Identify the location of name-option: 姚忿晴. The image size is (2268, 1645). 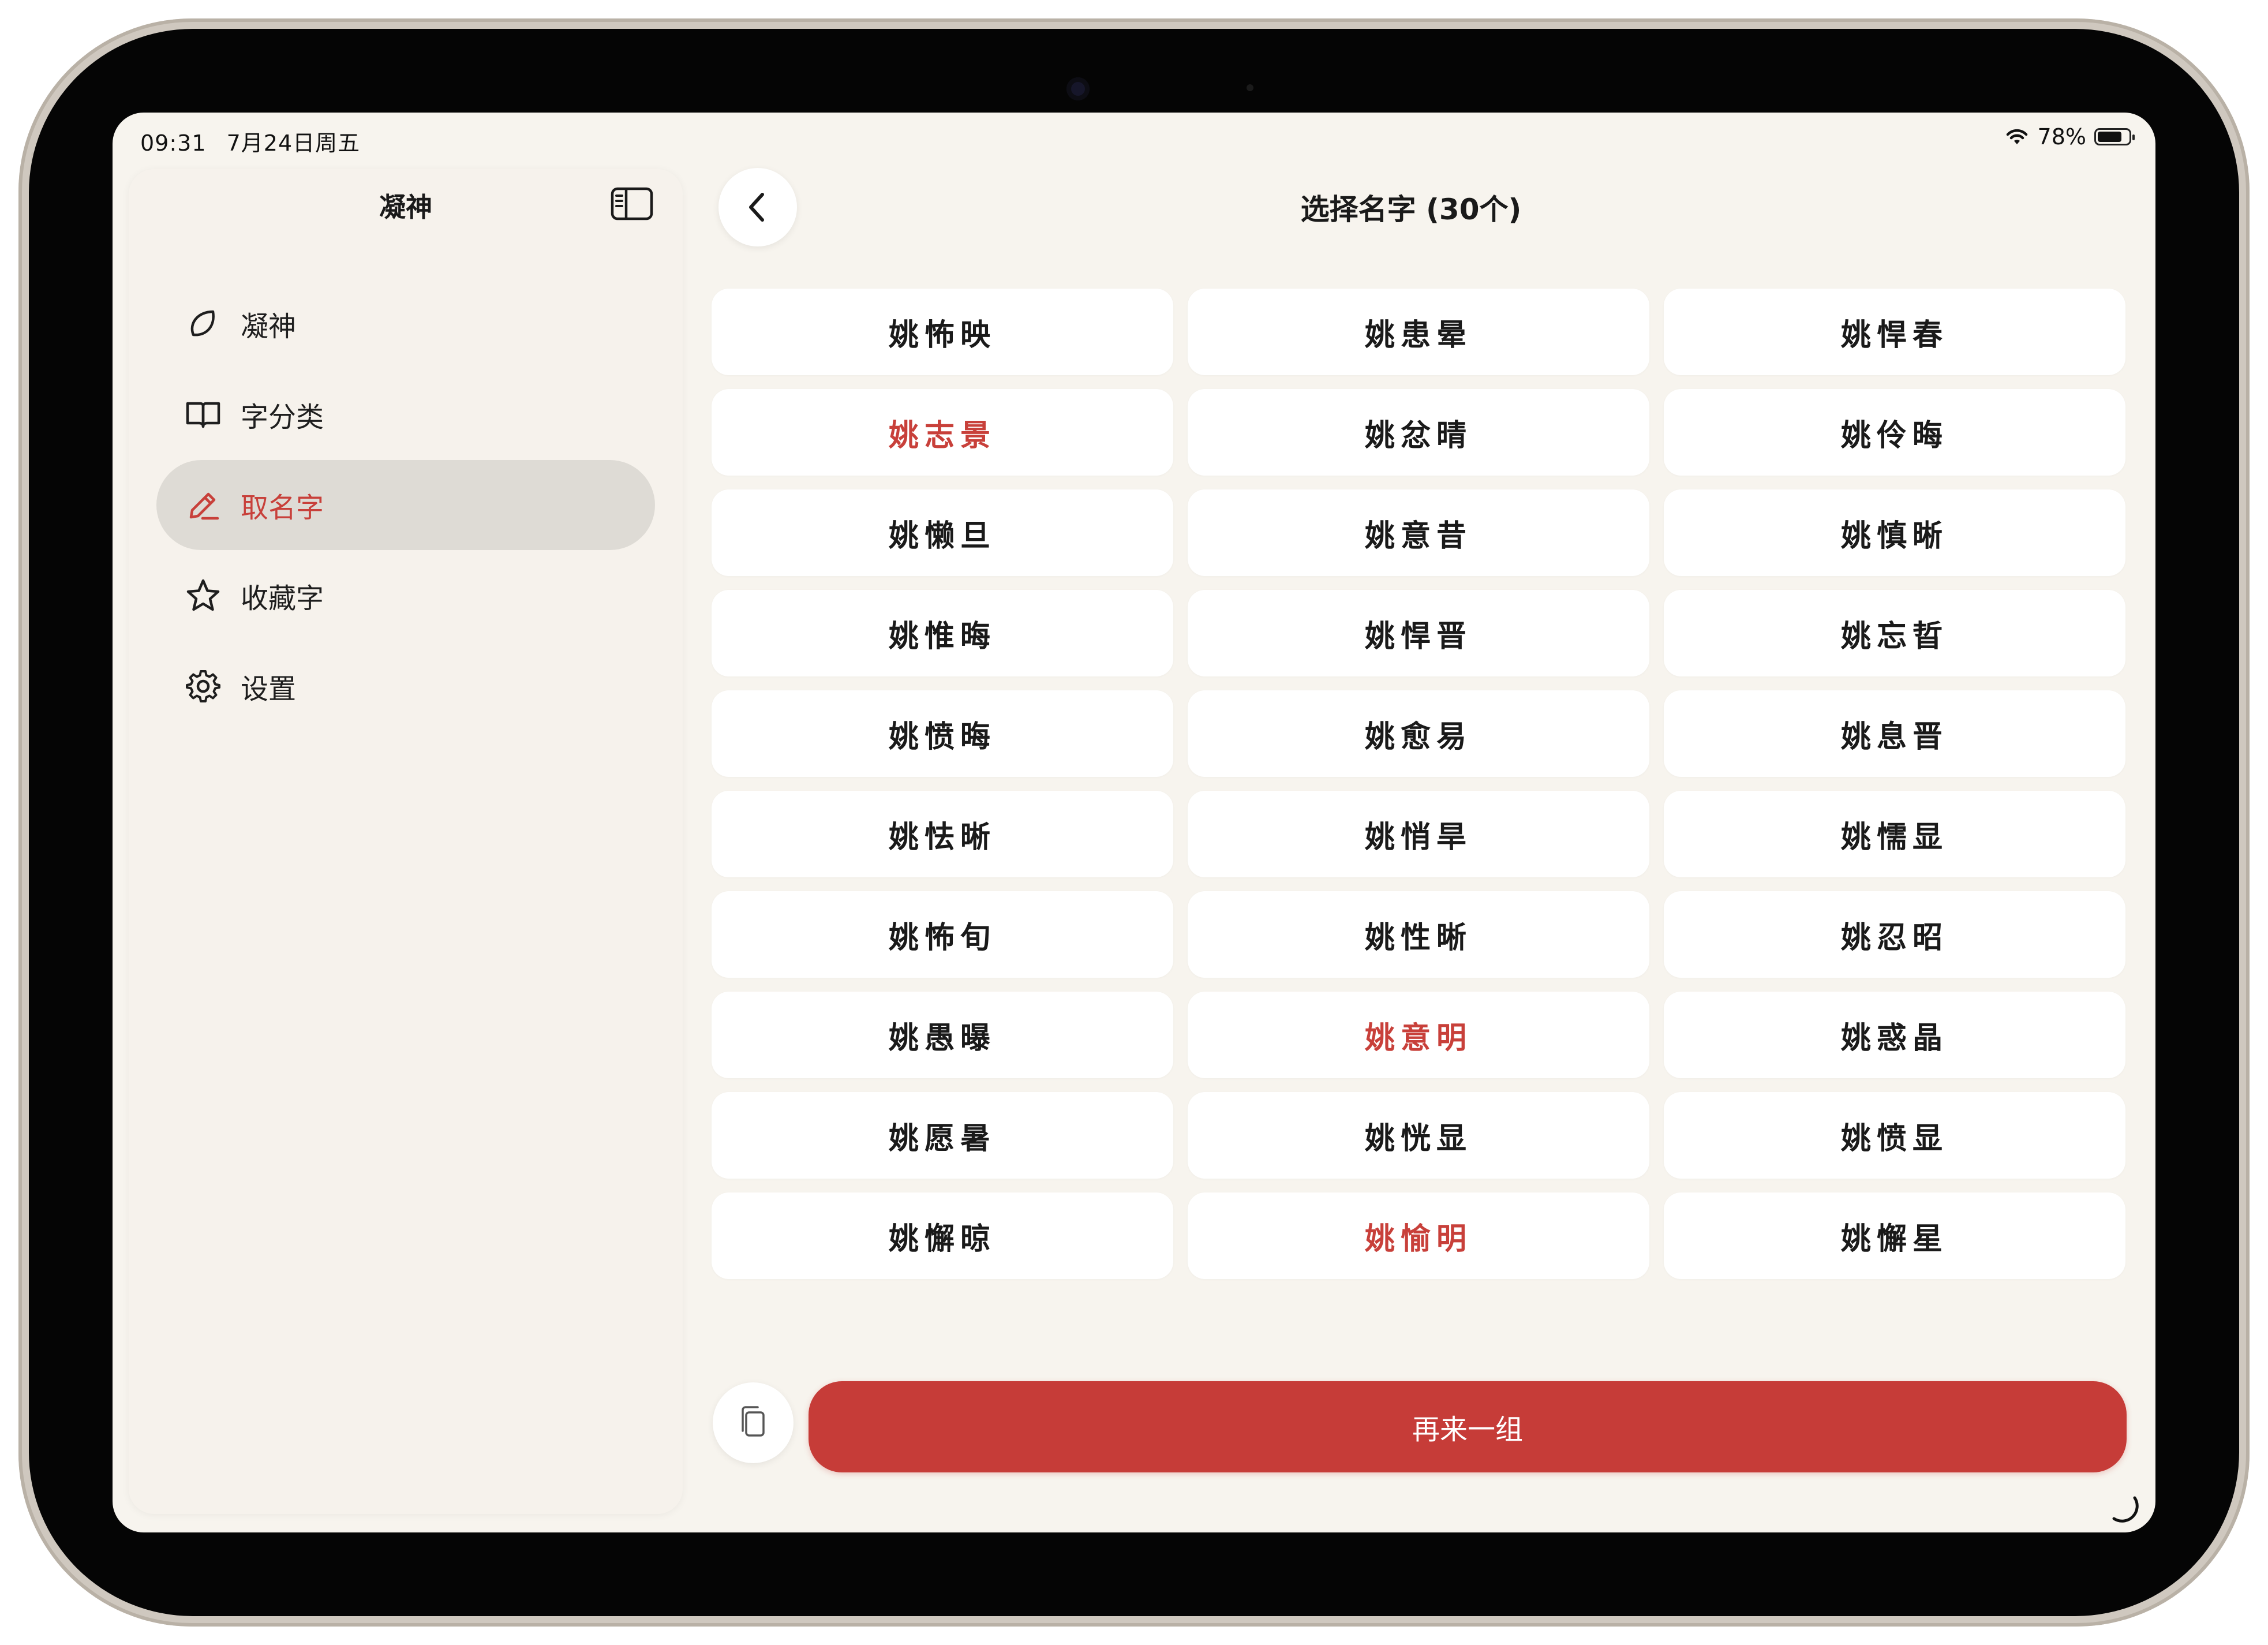
(1418, 432).